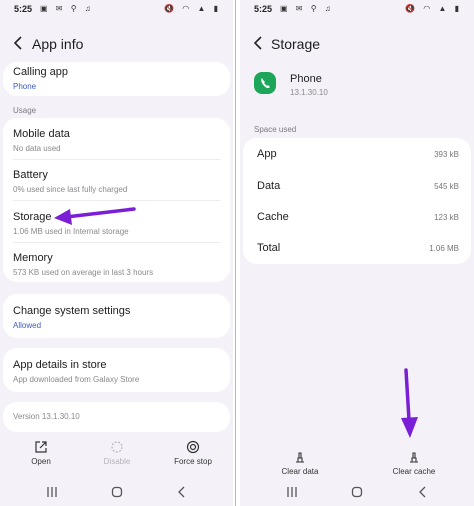  What do you see at coordinates (25, 86) in the screenshot?
I see `calling-app-value: Phone` at bounding box center [25, 86].